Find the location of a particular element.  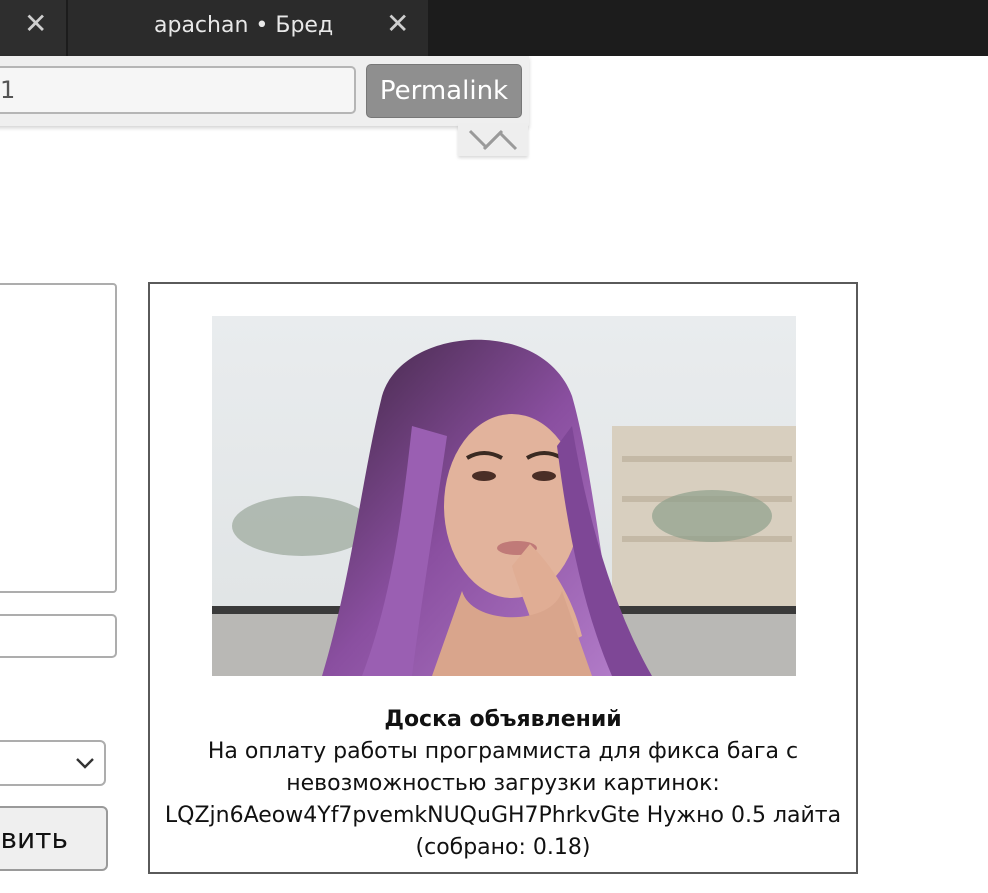

form-select is located at coordinates (53, 763).